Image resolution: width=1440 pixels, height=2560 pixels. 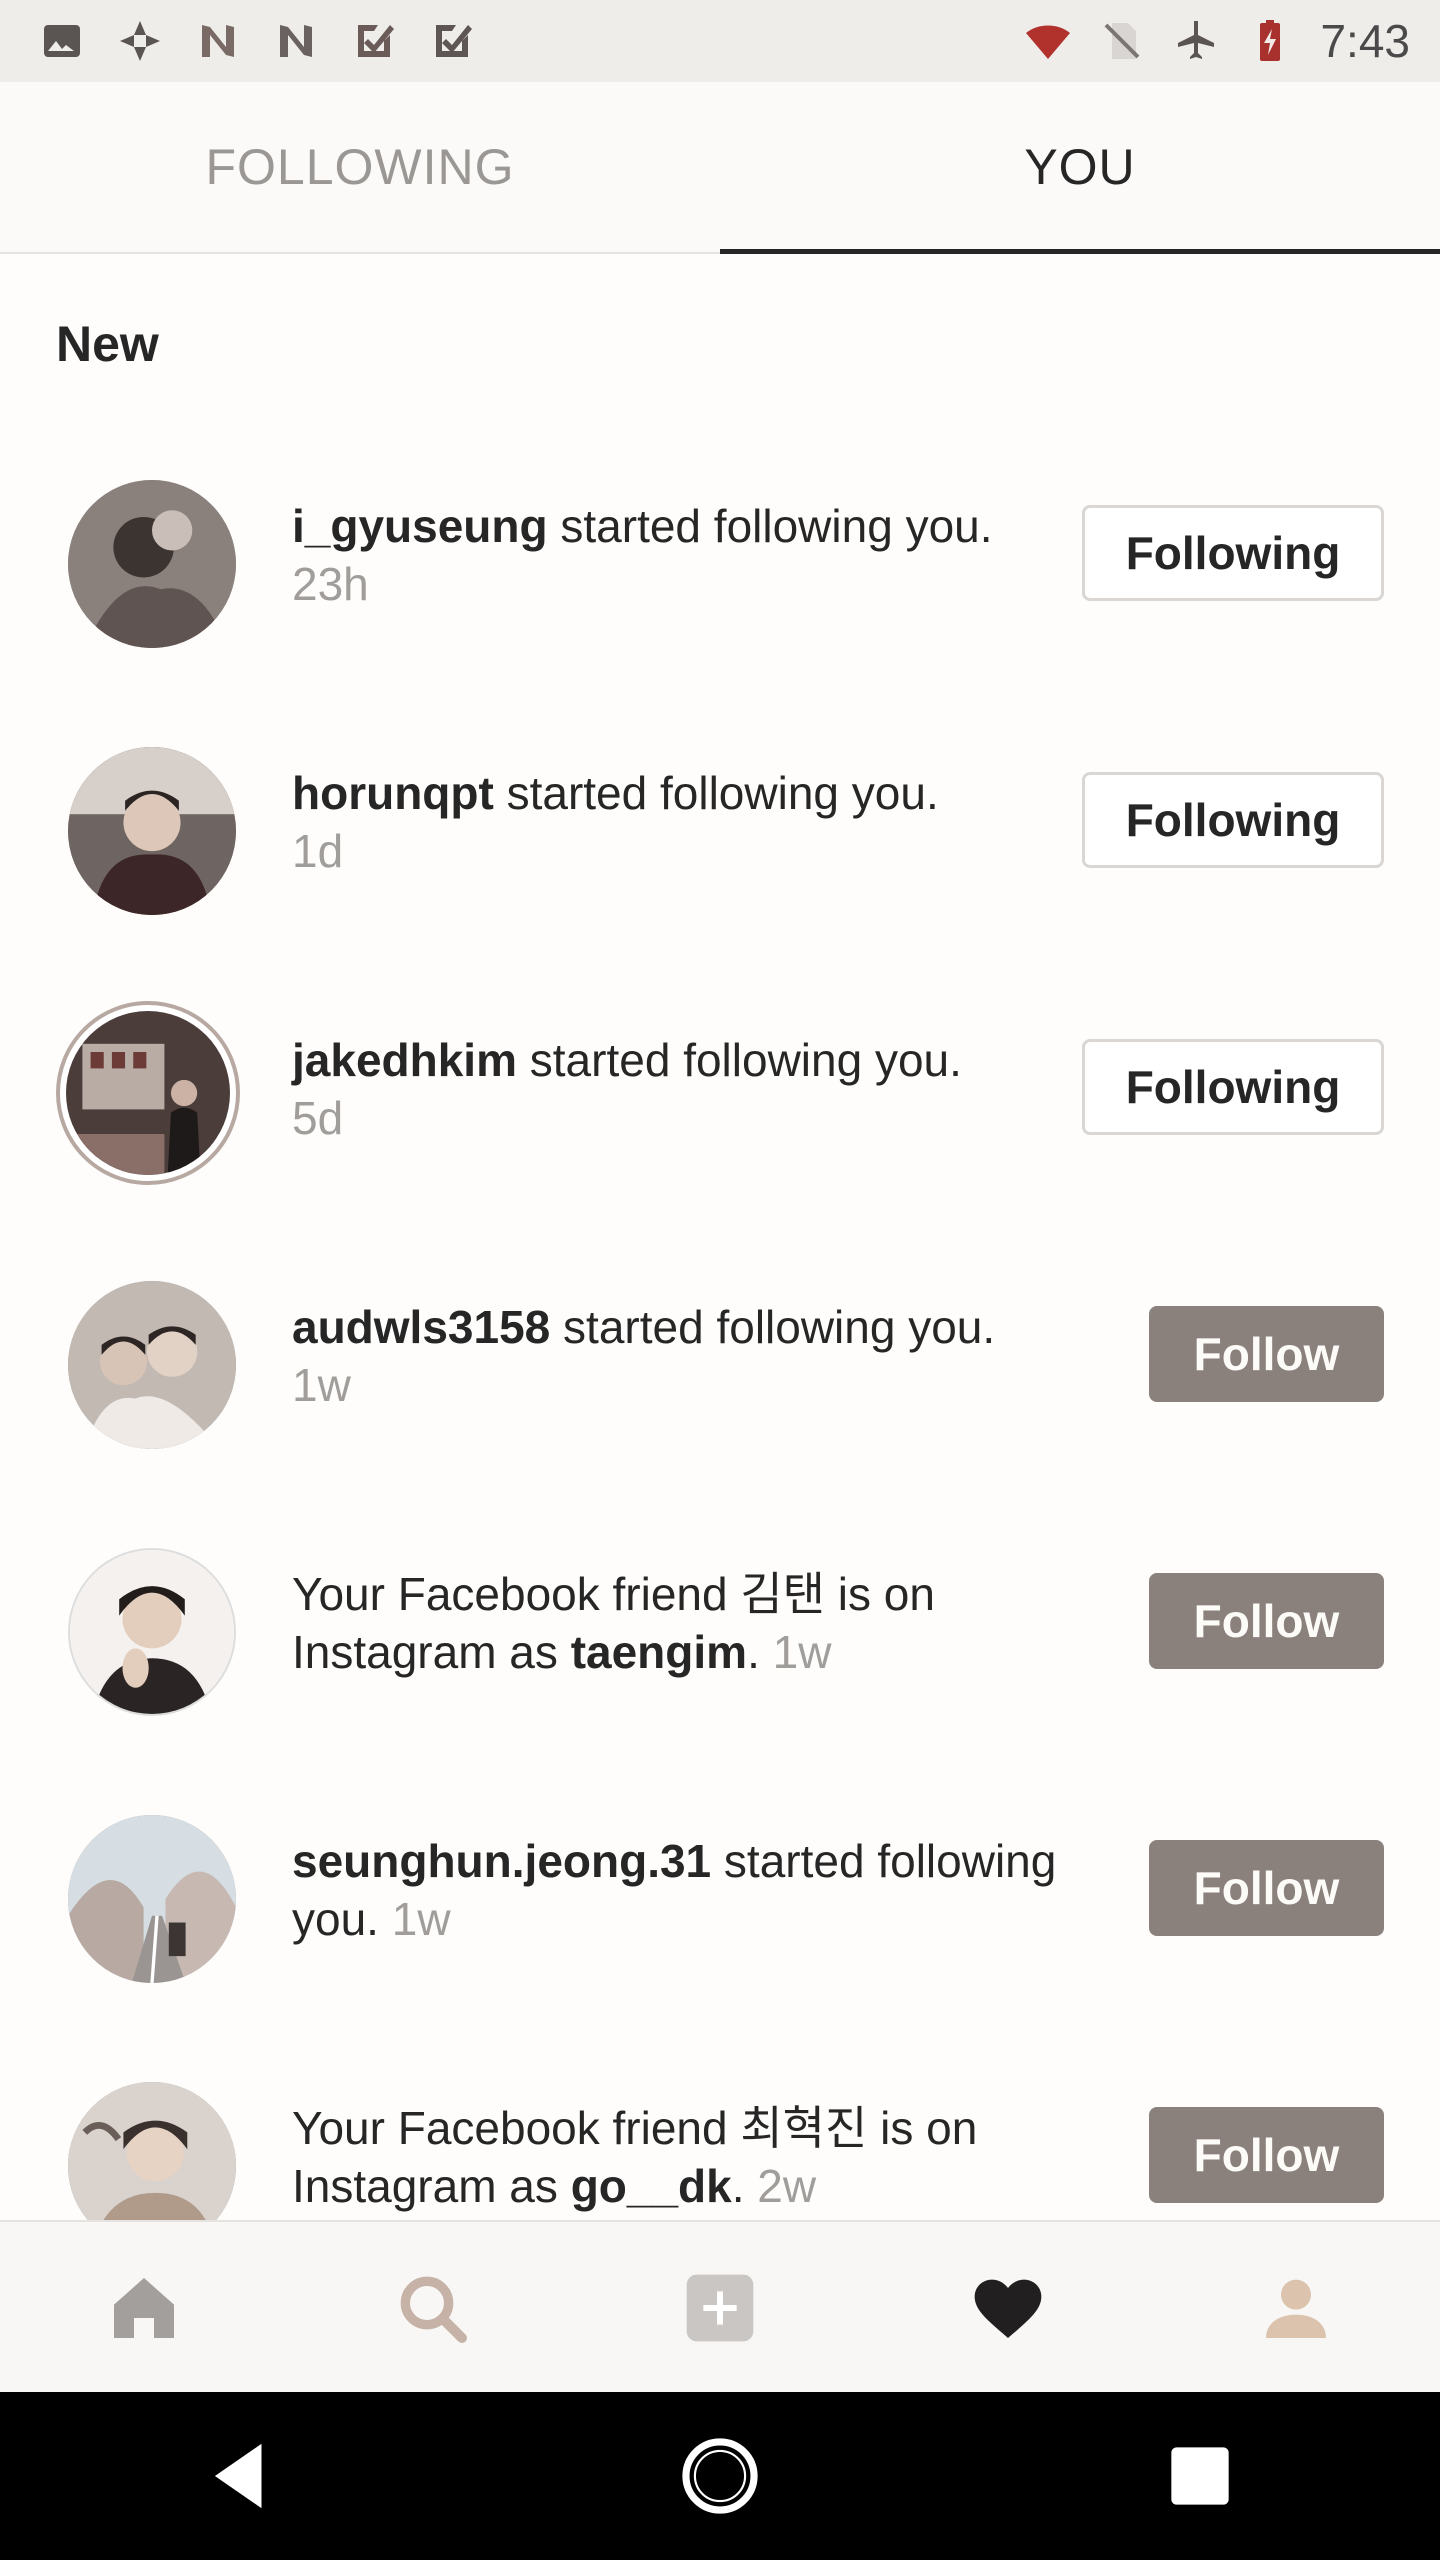 What do you see at coordinates (393, 793) in the screenshot?
I see `notification-username: horunqpt` at bounding box center [393, 793].